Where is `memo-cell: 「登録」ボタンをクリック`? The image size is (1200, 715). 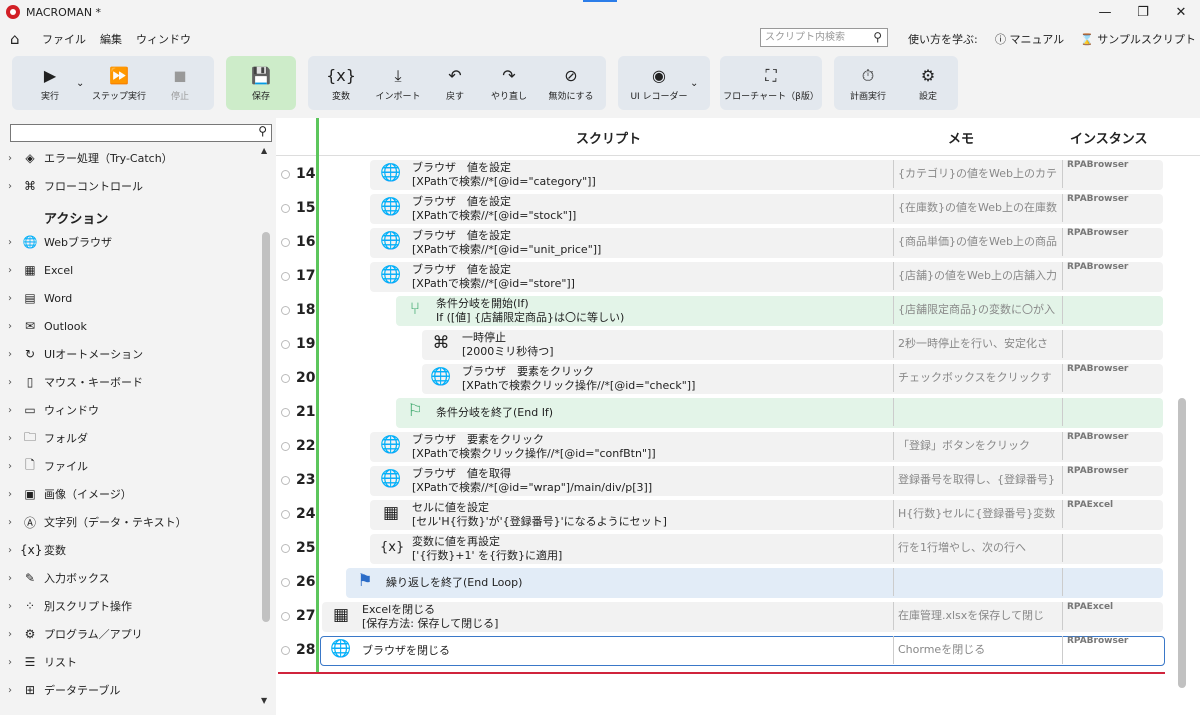
memo-cell: 「登録」ボタンをクリック is located at coordinates (977, 446).